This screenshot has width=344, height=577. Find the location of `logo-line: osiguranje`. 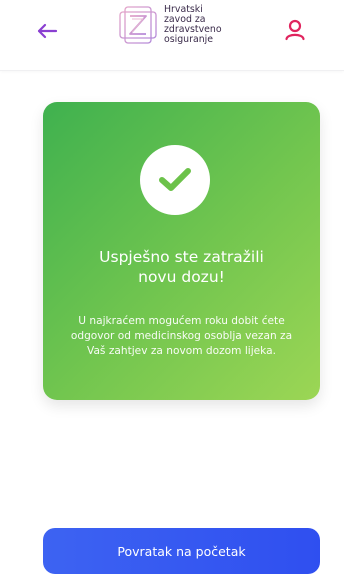

logo-line: osiguranje is located at coordinates (189, 40).